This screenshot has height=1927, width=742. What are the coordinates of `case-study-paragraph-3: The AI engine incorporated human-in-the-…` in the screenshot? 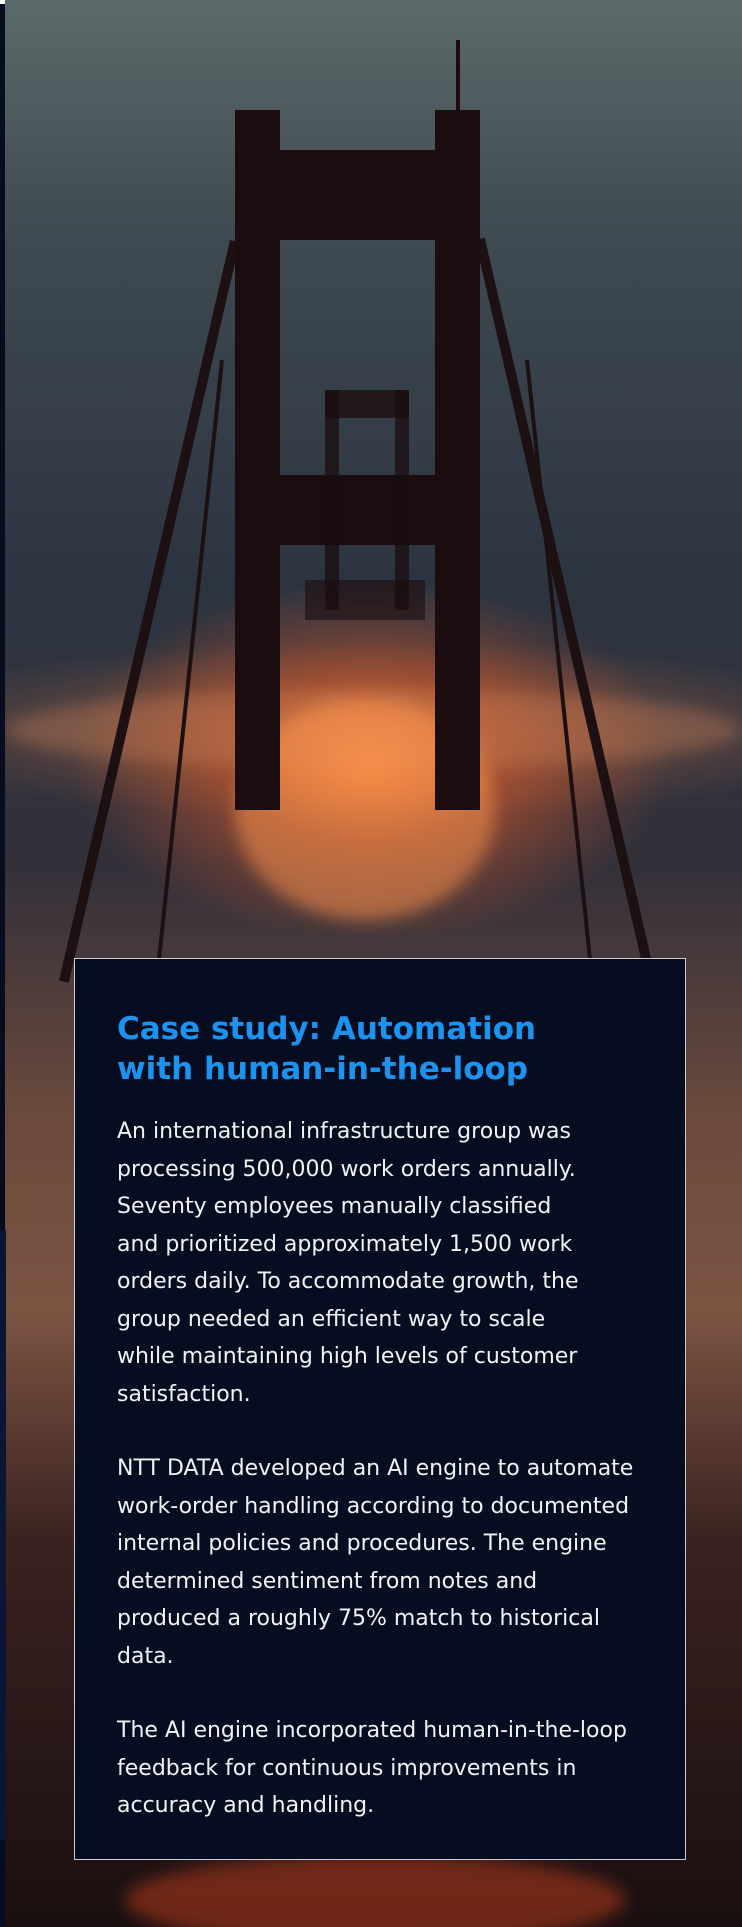 It's located at (372, 1768).